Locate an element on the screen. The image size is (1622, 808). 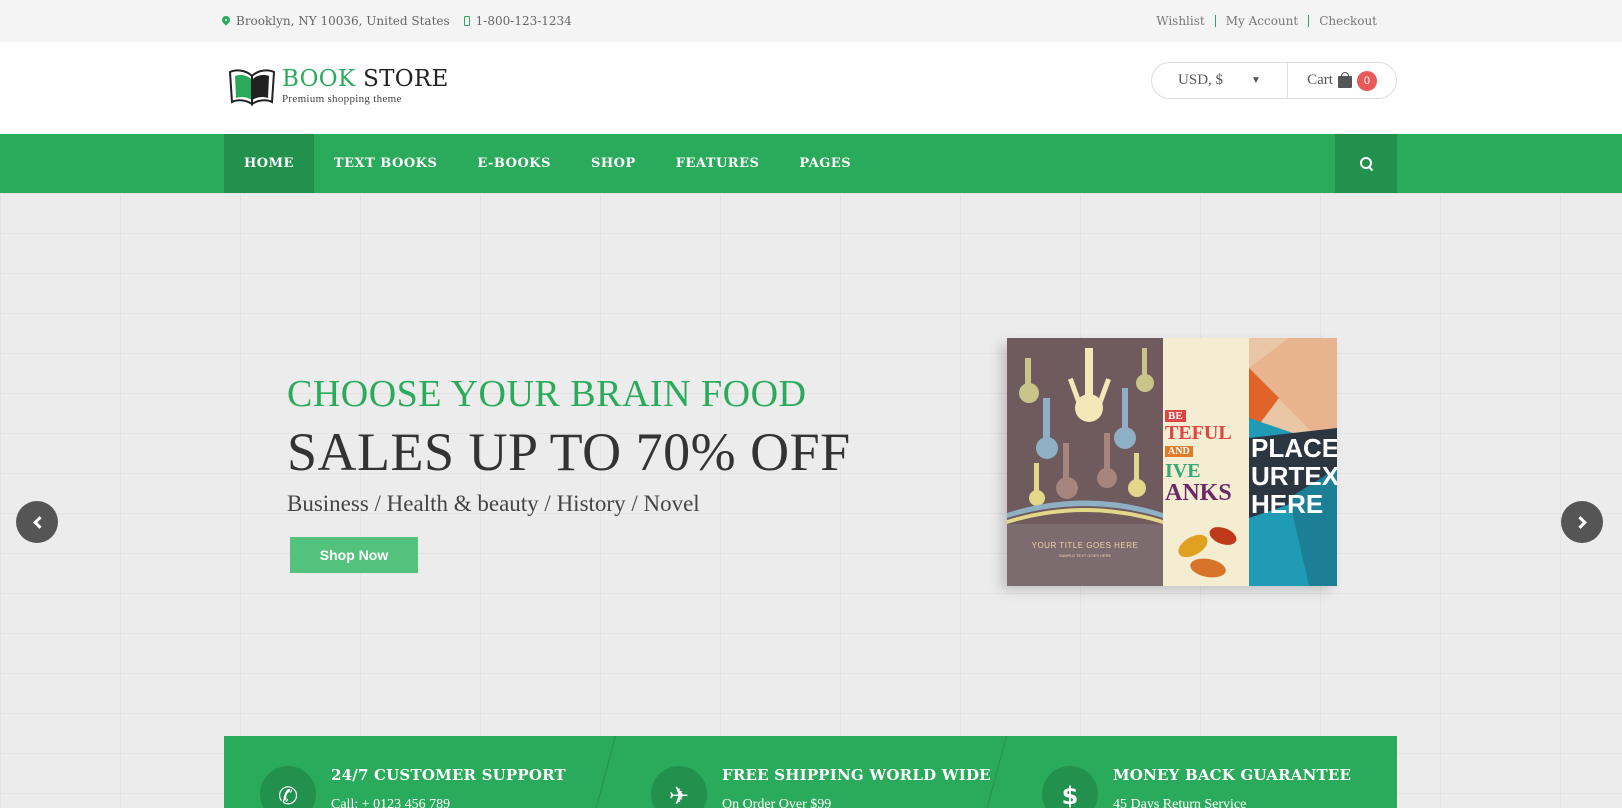
checkout-link: Checkout is located at coordinates (1347, 21).